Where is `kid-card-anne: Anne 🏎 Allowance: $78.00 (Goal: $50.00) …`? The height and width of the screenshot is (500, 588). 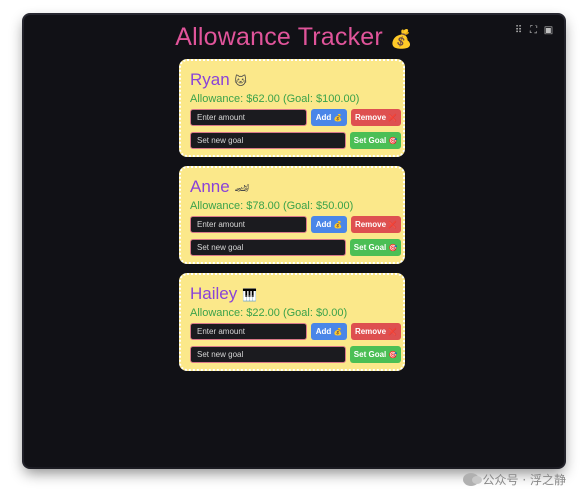 kid-card-anne: Anne 🏎 Allowance: $78.00 (Goal: $50.00) … is located at coordinates (292, 215).